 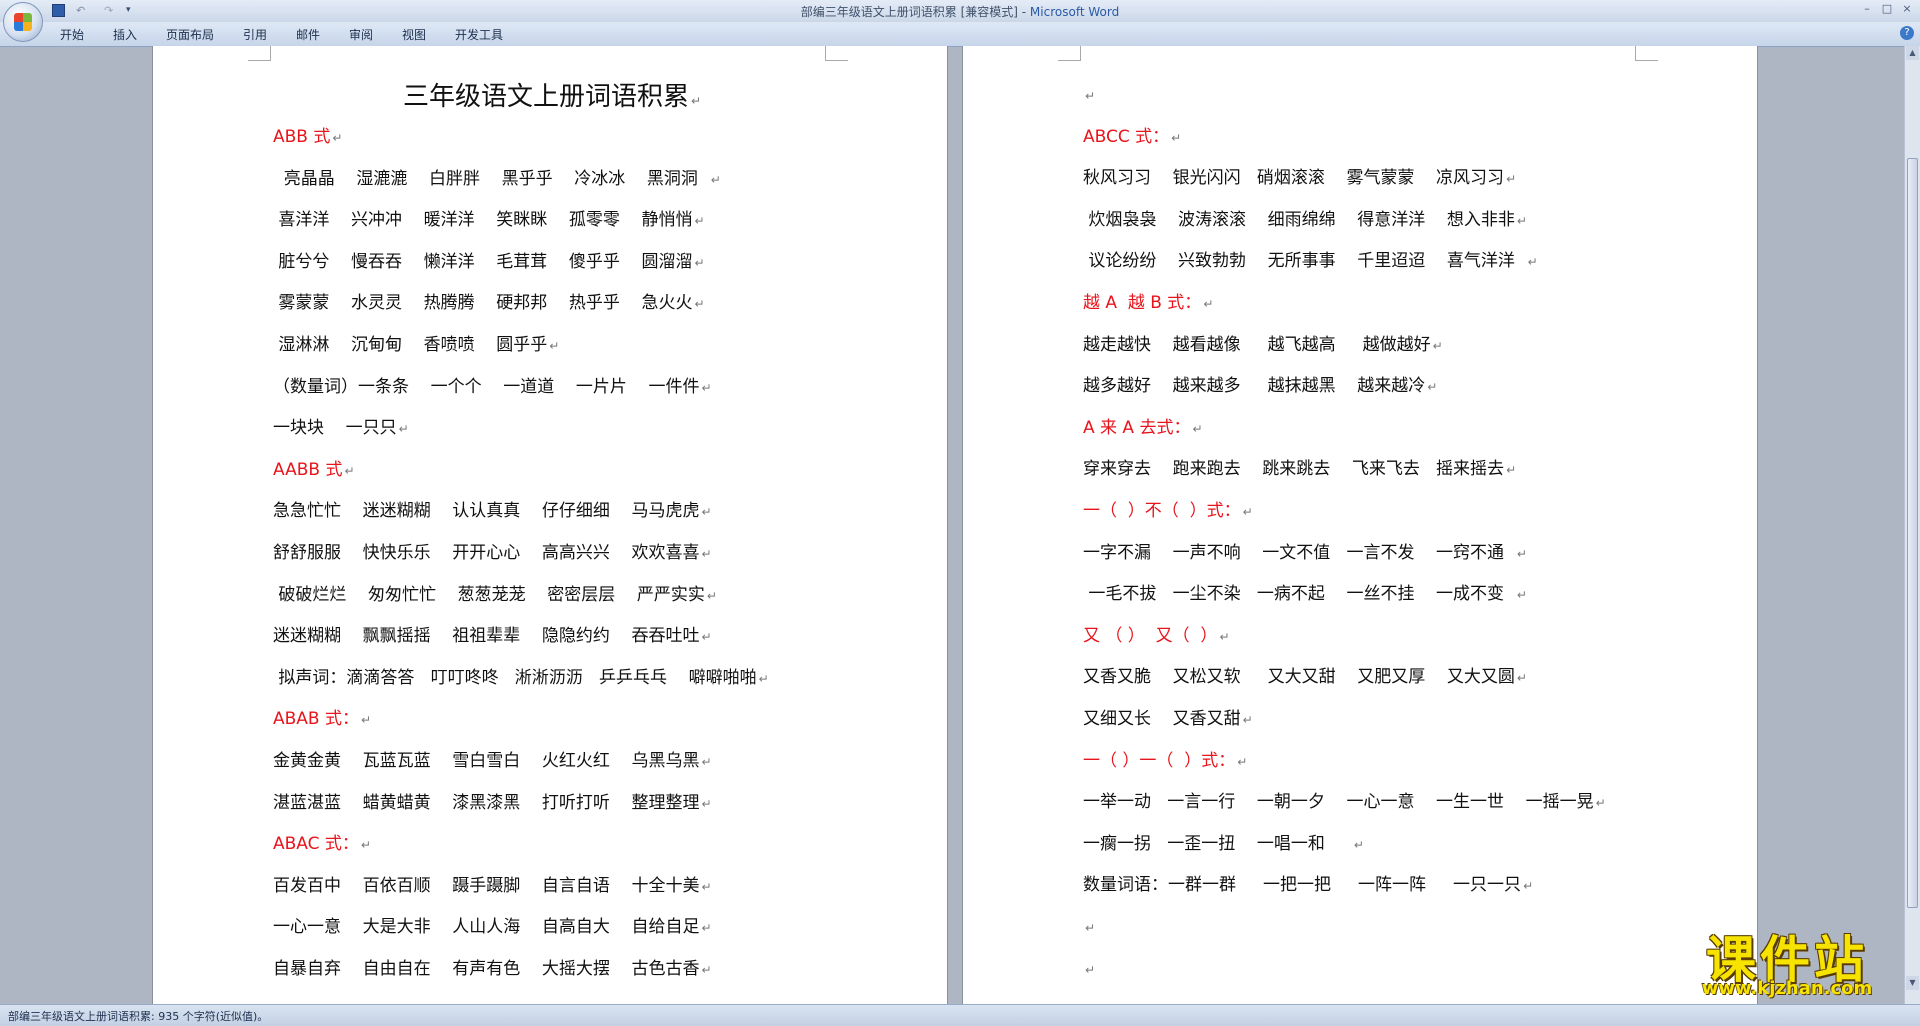 I want to click on scroll-up-icon: ▲, so click(x=1912, y=53).